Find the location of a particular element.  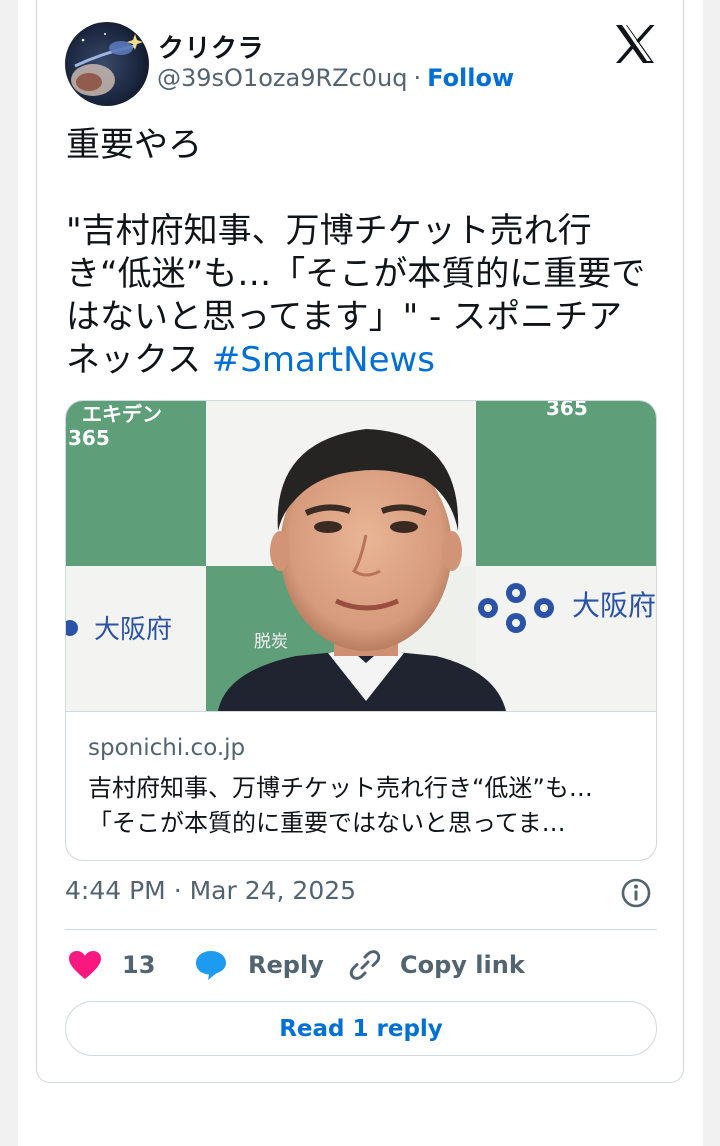

speech-bubble-icon is located at coordinates (211, 965).